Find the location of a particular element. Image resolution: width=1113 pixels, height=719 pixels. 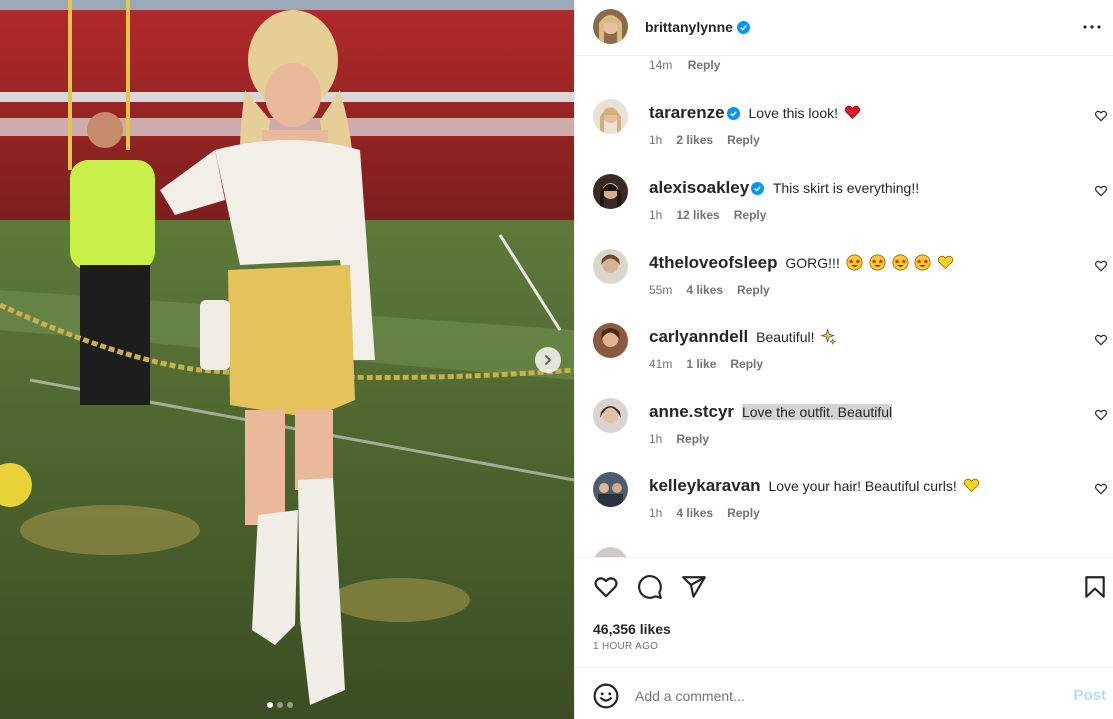

post-header: brittanylynne is located at coordinates (844, 28).